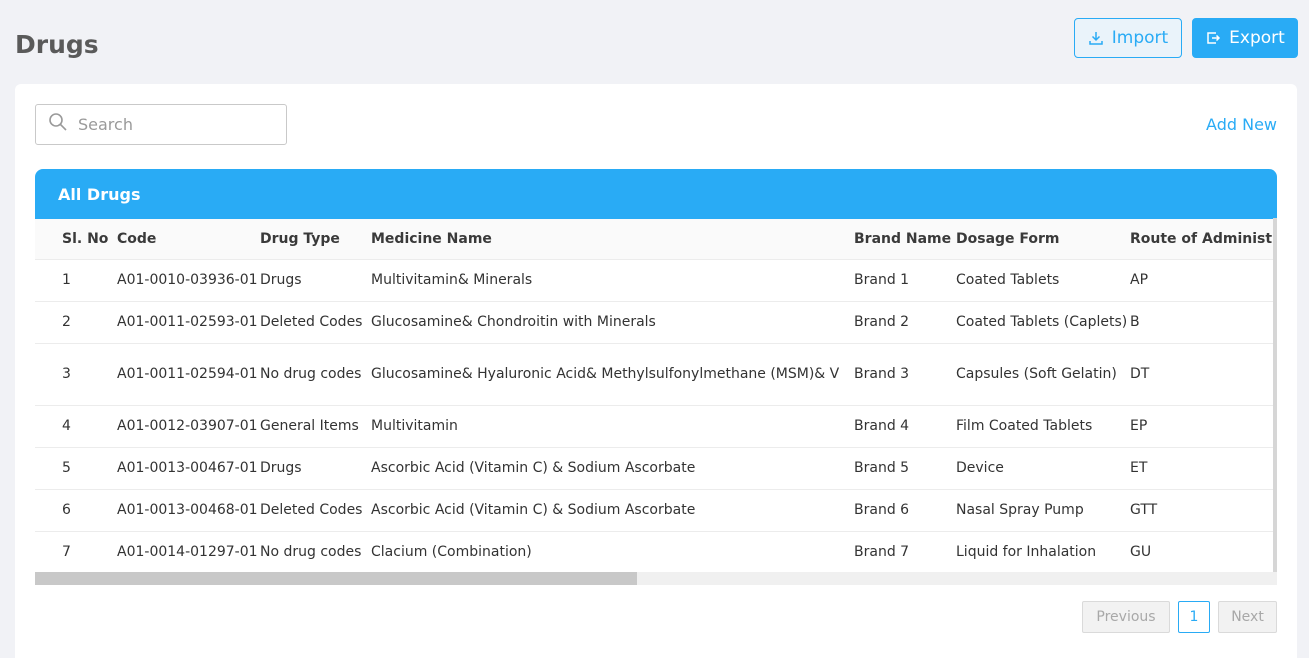  Describe the element at coordinates (188, 239) in the screenshot. I see `column-header: Code` at that location.